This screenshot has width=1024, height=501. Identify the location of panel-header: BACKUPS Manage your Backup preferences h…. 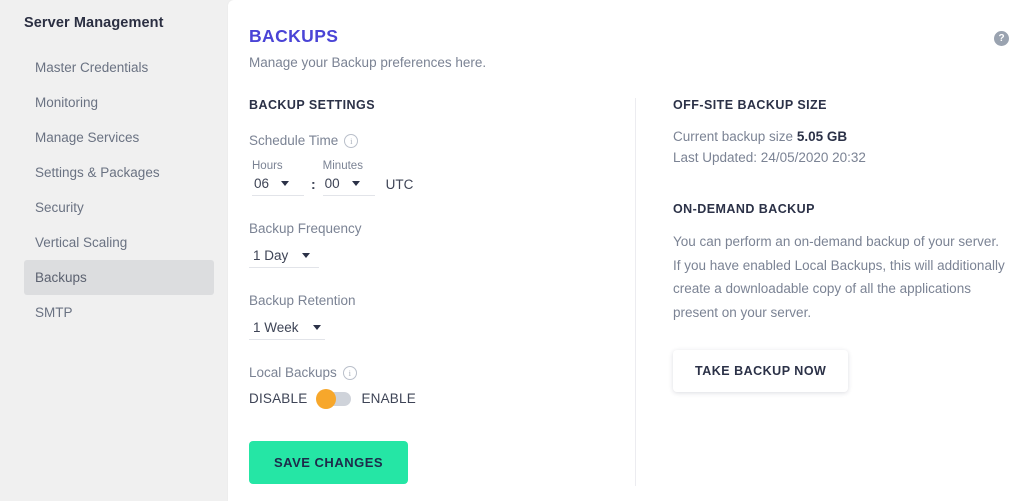
(626, 36).